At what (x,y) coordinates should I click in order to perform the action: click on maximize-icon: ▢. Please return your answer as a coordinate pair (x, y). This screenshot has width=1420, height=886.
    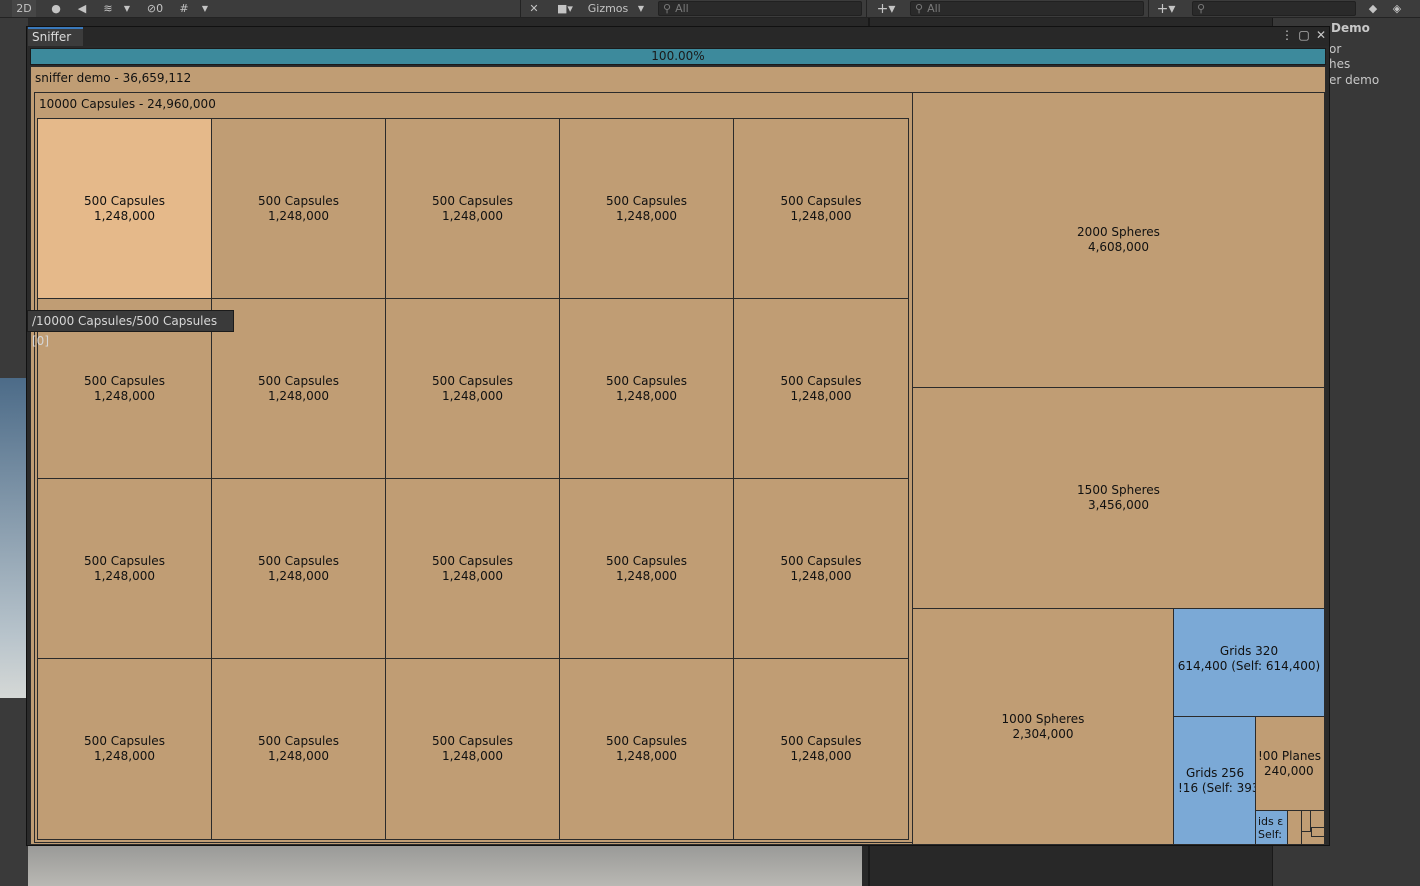
    Looking at the image, I should click on (1304, 35).